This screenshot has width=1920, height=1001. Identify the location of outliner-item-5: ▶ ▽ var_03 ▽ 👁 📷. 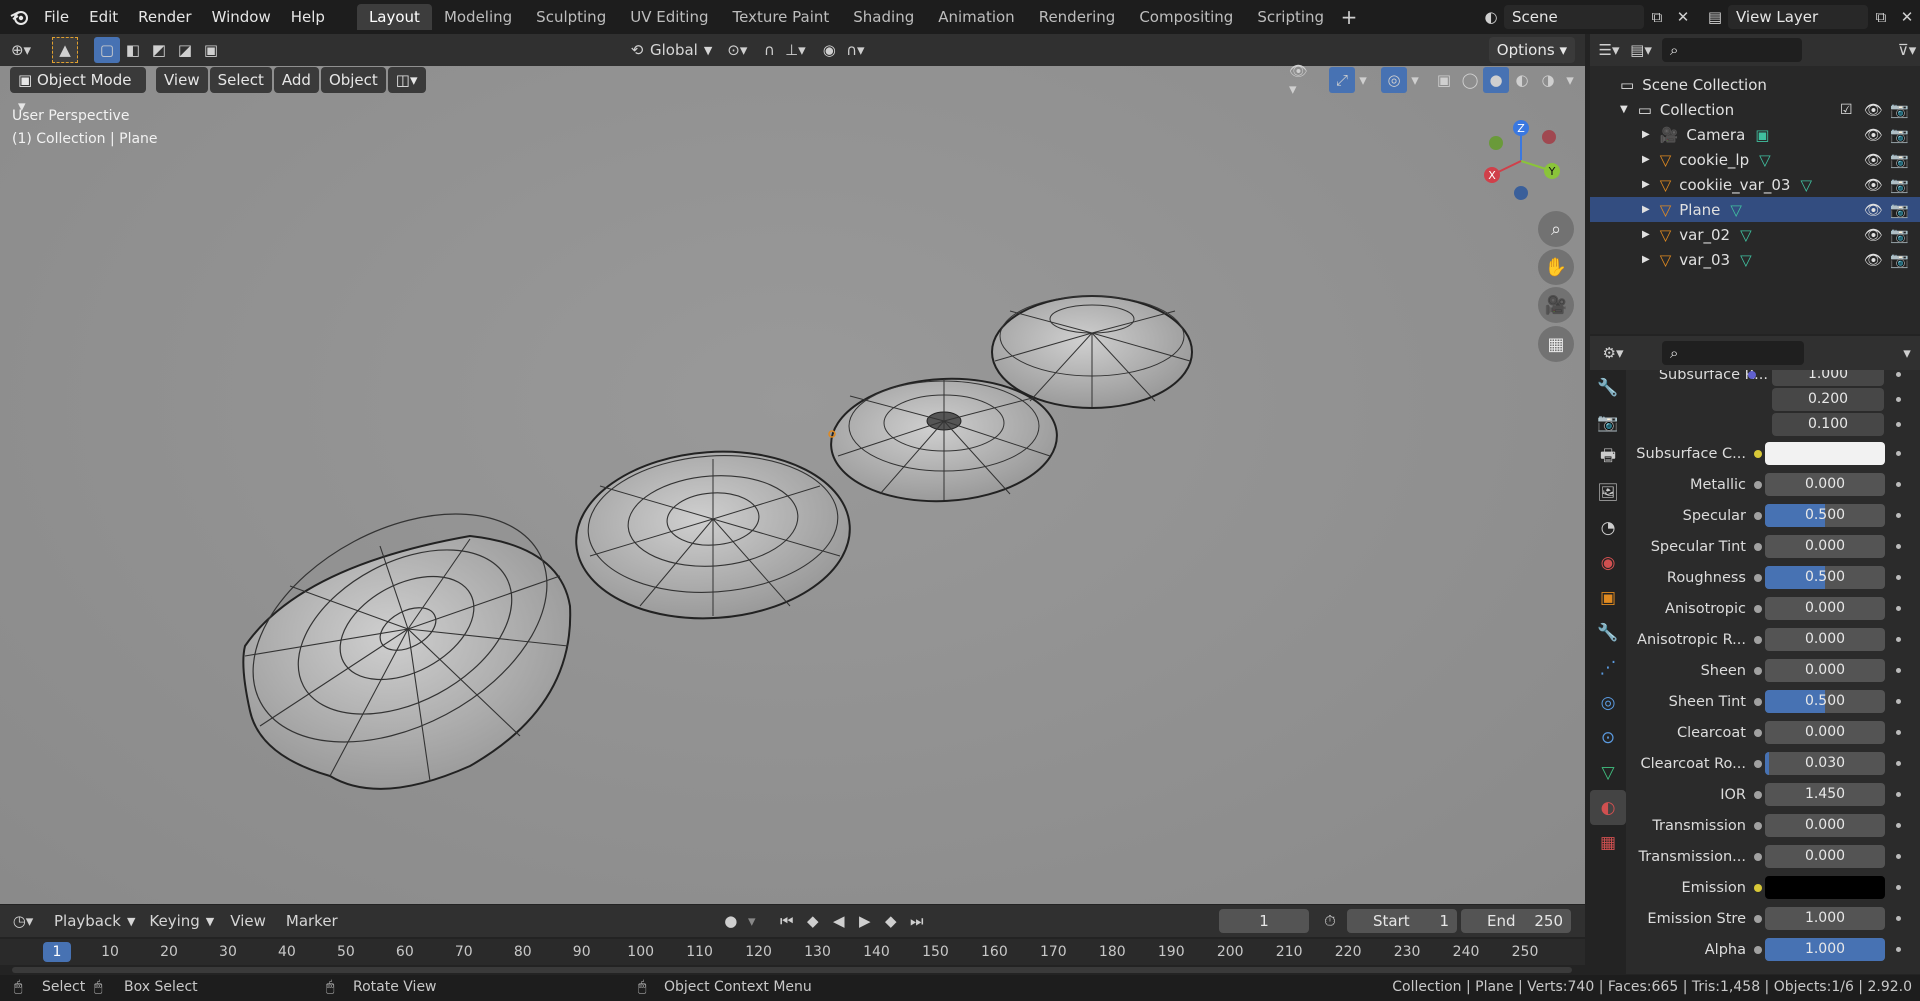
(1755, 259).